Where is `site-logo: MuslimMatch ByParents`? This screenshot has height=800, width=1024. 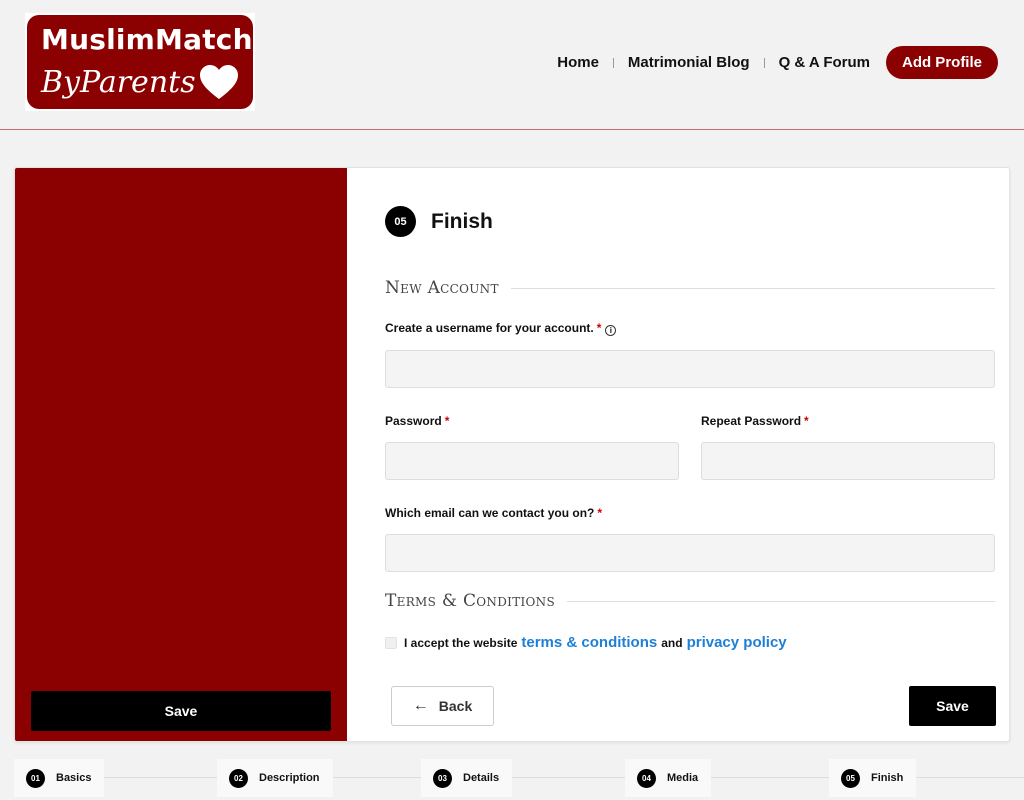 site-logo: MuslimMatch ByParents is located at coordinates (140, 62).